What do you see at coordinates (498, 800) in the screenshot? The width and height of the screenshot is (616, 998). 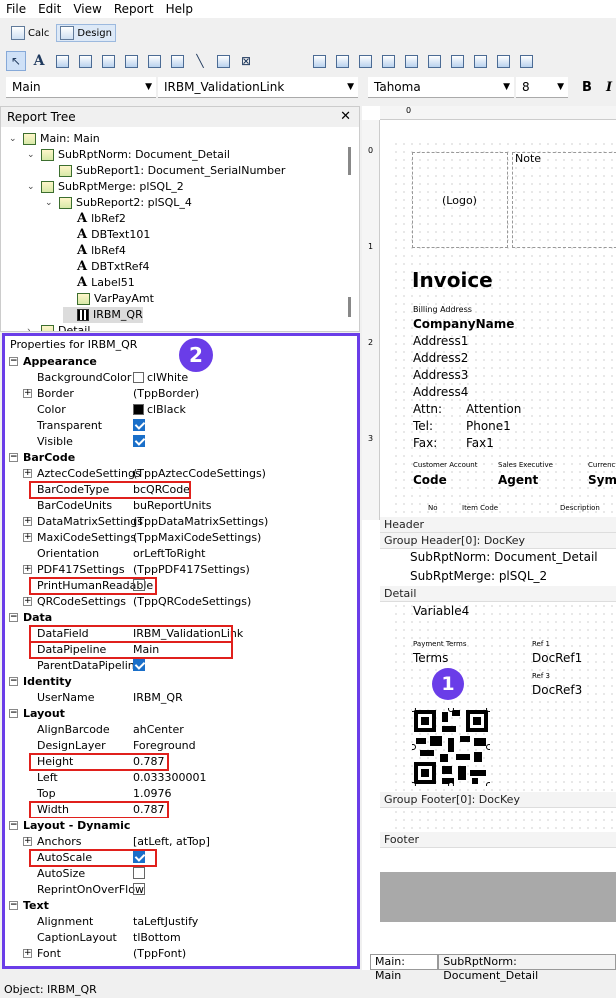 I see `band-header-group-footer: Group Footer[0]: DocKey` at bounding box center [498, 800].